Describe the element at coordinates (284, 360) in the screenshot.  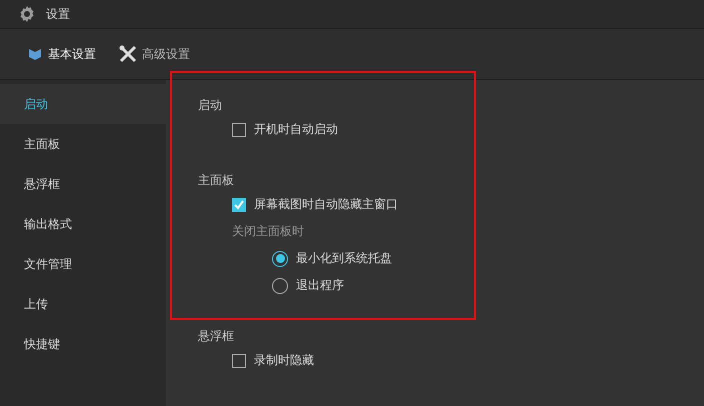
I see `checkbox-label: 录制时隐藏` at that location.